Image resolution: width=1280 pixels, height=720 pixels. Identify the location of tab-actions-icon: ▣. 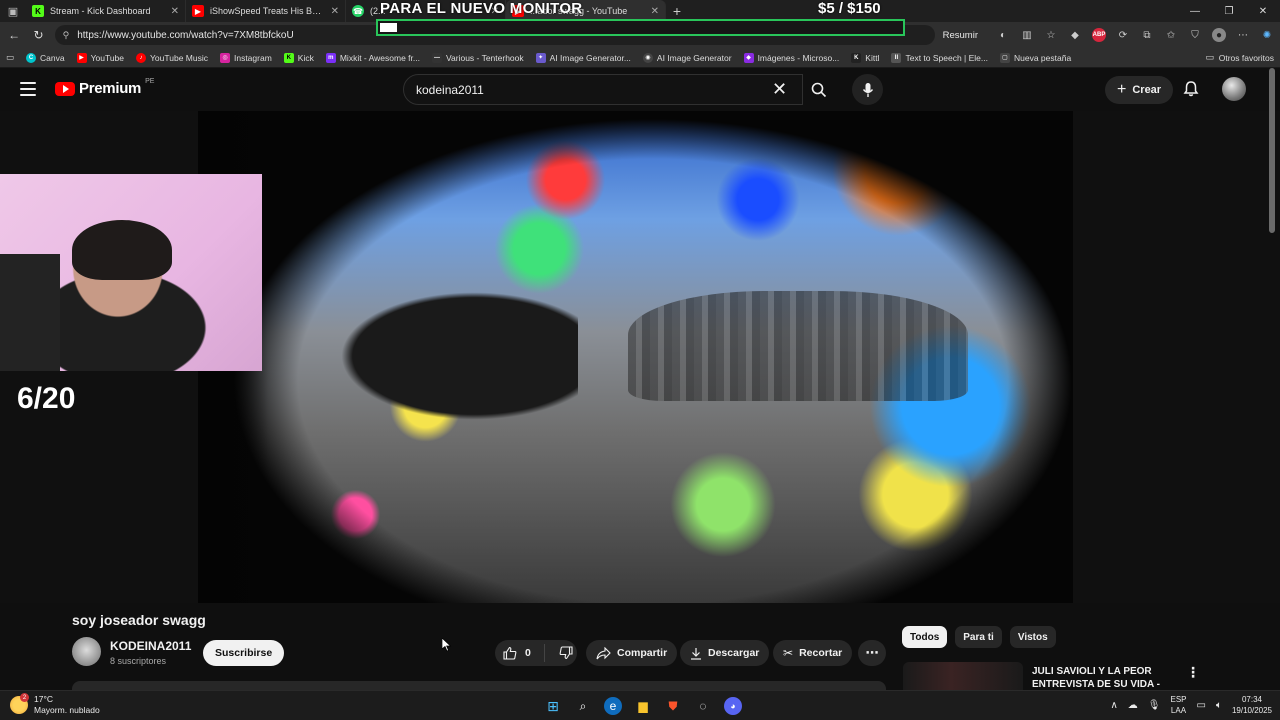
(13, 11).